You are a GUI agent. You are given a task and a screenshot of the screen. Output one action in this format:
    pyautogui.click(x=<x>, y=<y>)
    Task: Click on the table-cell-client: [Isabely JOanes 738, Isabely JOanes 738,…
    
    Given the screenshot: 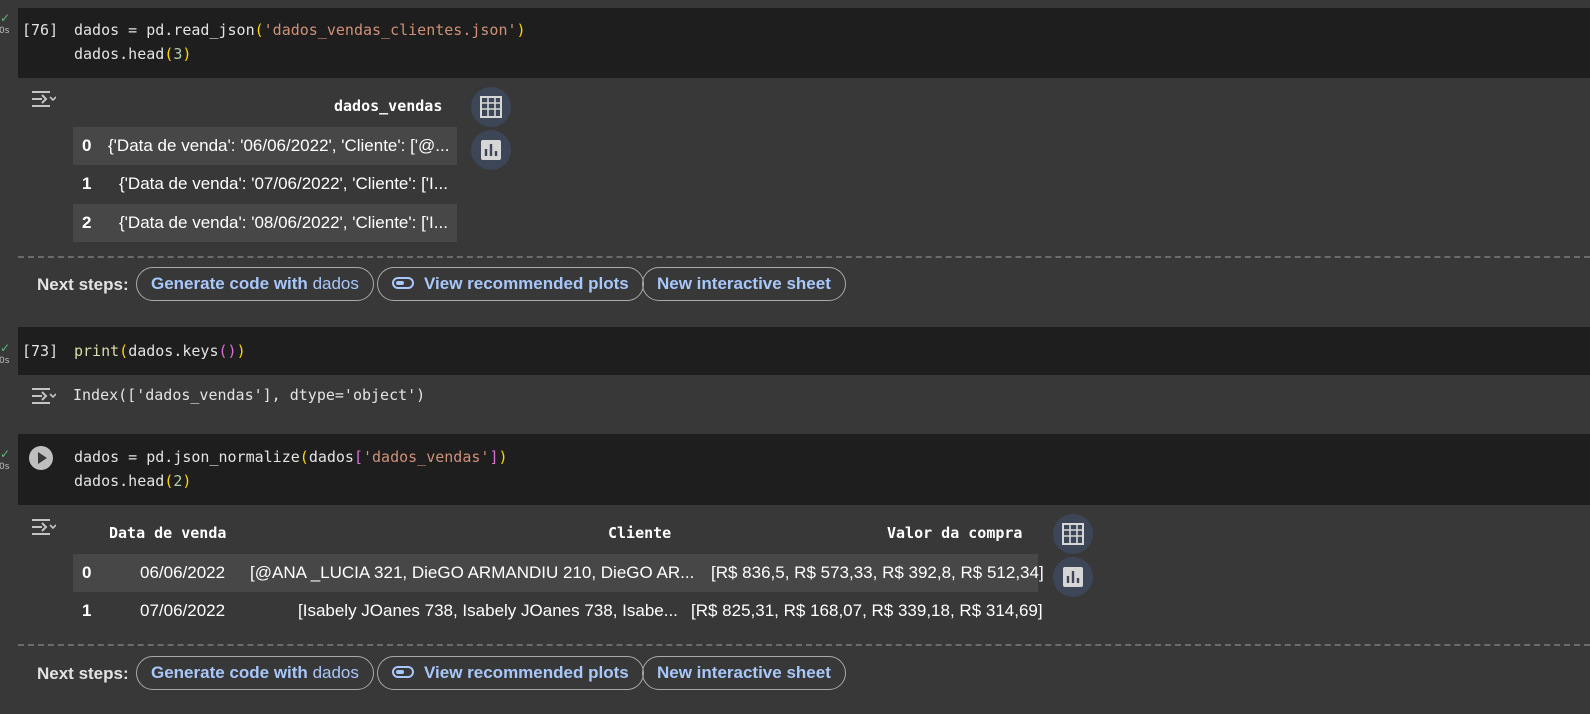 What is the action you would take?
    pyautogui.click(x=488, y=610)
    